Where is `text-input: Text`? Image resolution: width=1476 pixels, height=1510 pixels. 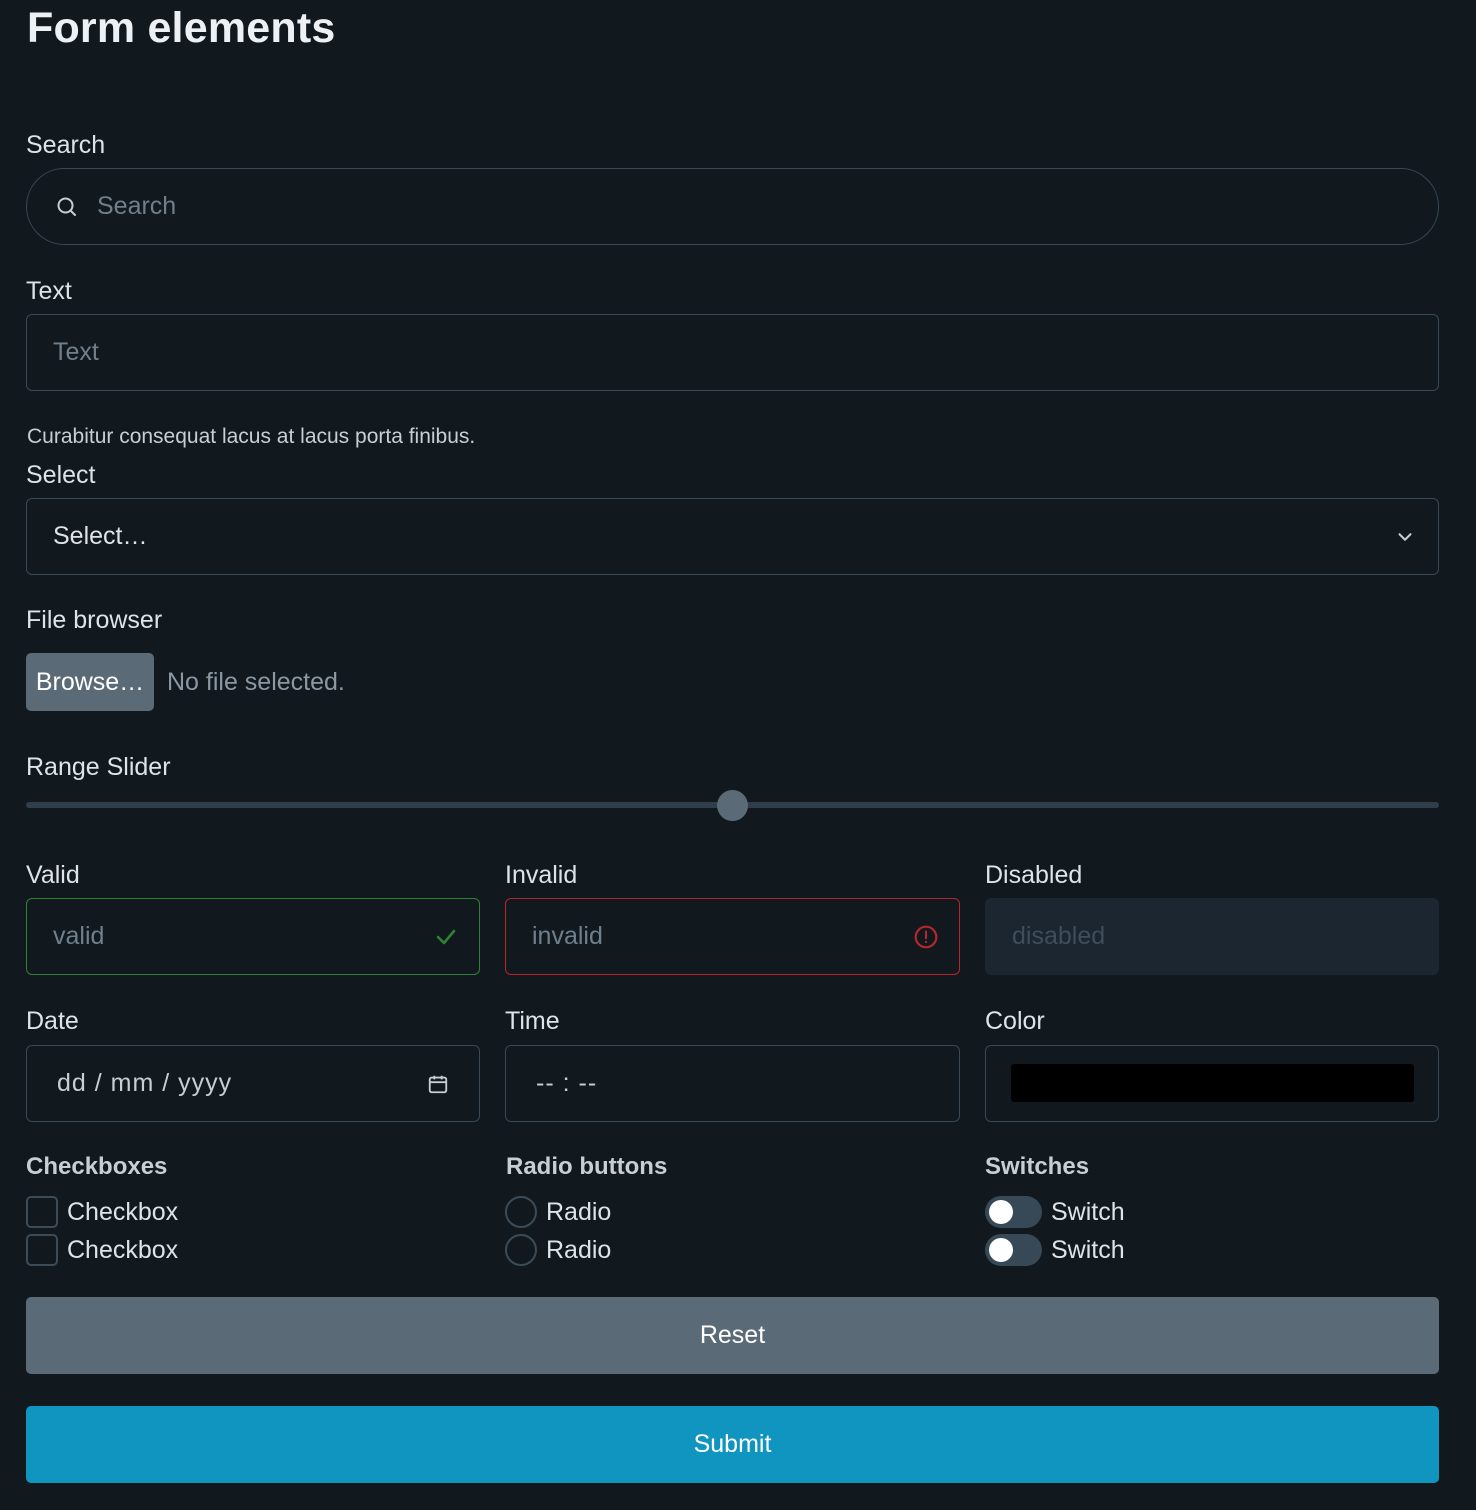 text-input: Text is located at coordinates (732, 352).